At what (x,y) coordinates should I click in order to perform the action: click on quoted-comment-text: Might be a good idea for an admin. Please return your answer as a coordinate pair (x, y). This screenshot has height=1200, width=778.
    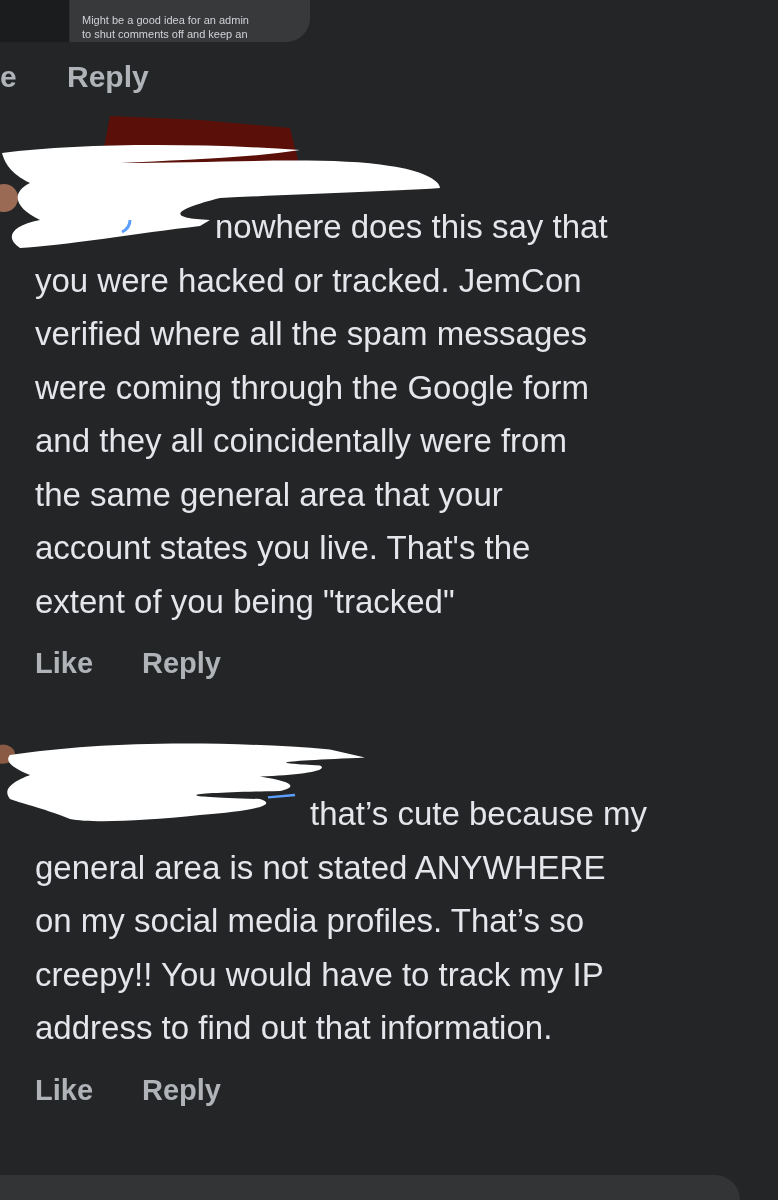
    Looking at the image, I should click on (166, 20).